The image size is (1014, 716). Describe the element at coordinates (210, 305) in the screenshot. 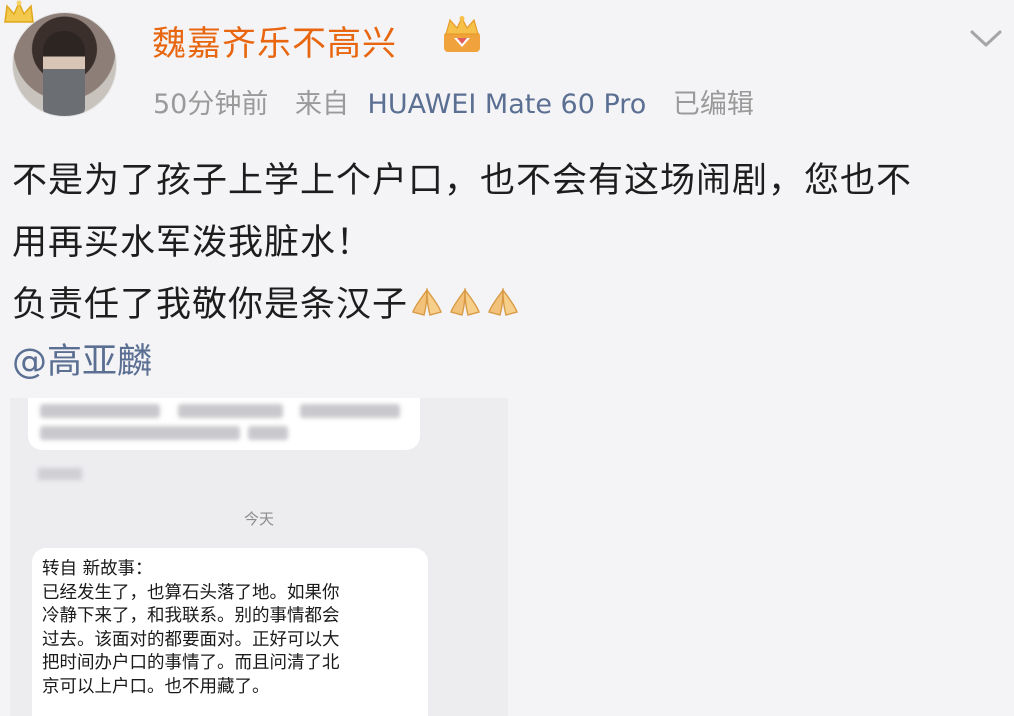

I see `post-text-line-content: 负责任了我敬你是条汉子` at that location.